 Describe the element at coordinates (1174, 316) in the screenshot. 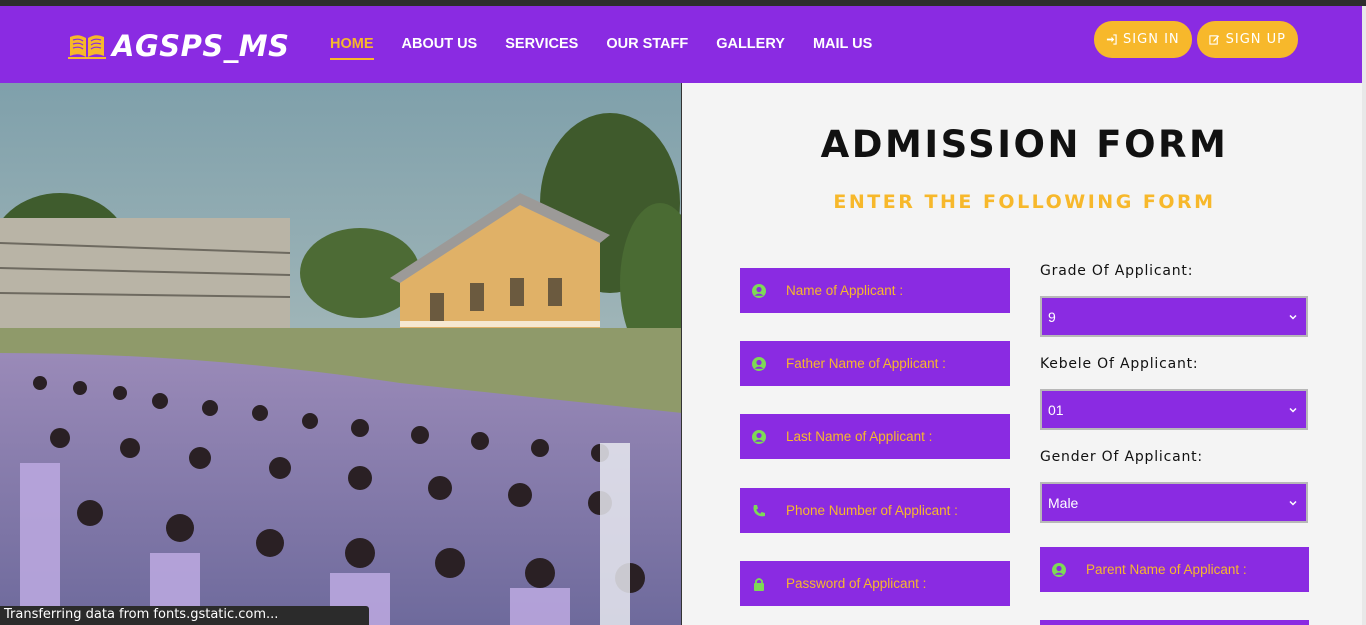

I see `grade-select: 9` at that location.